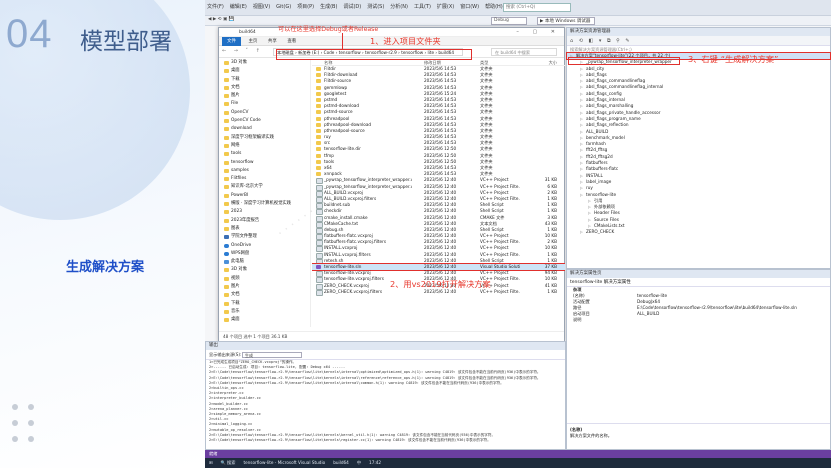  Describe the element at coordinates (264, 254) in the screenshot. I see `nav-item: WPS网盘` at that location.